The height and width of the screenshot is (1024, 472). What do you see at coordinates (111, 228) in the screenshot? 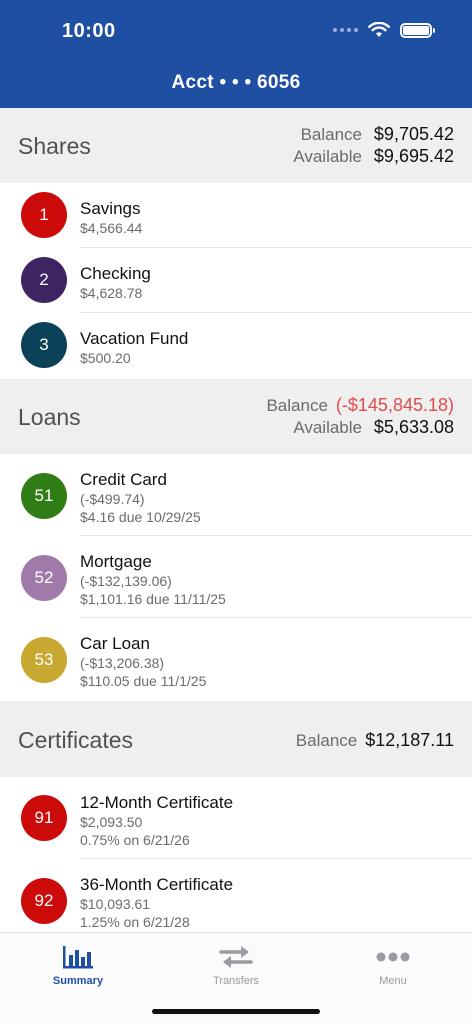
I see `account-amount: $4,566.44` at bounding box center [111, 228].